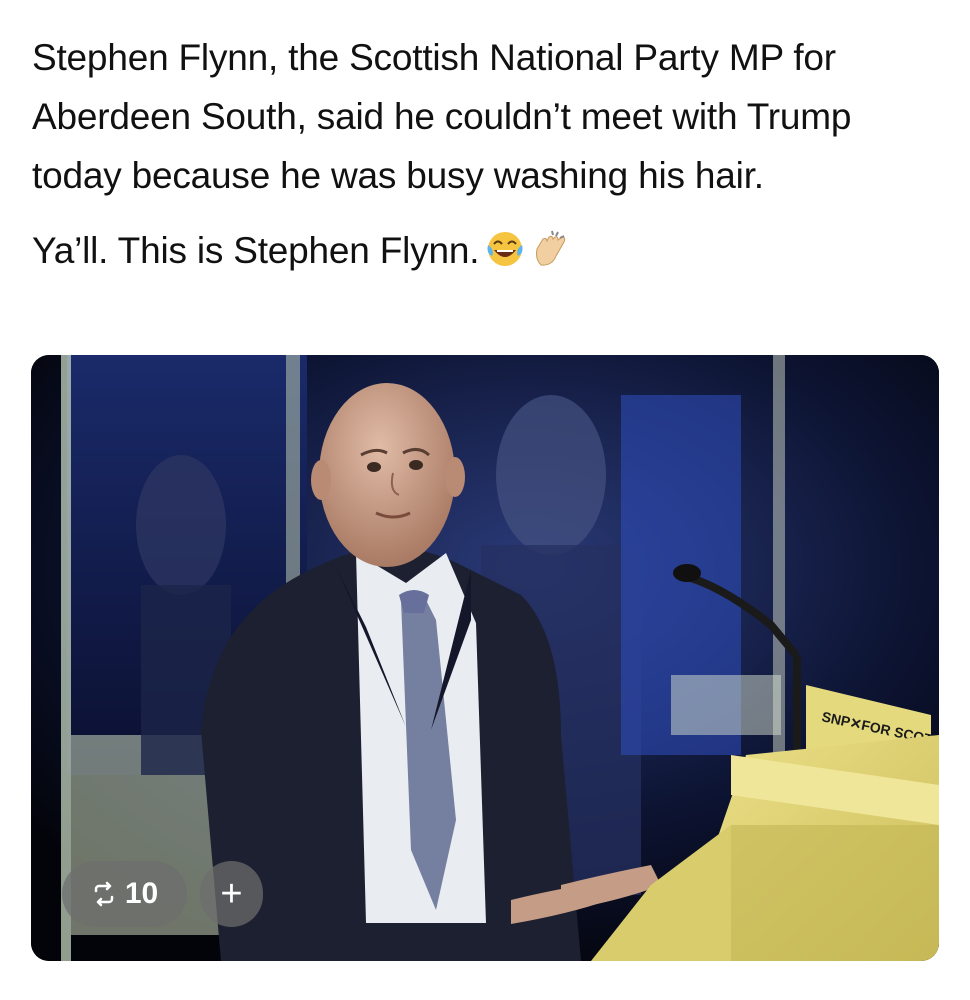  I want to click on repost-icon, so click(104, 894).